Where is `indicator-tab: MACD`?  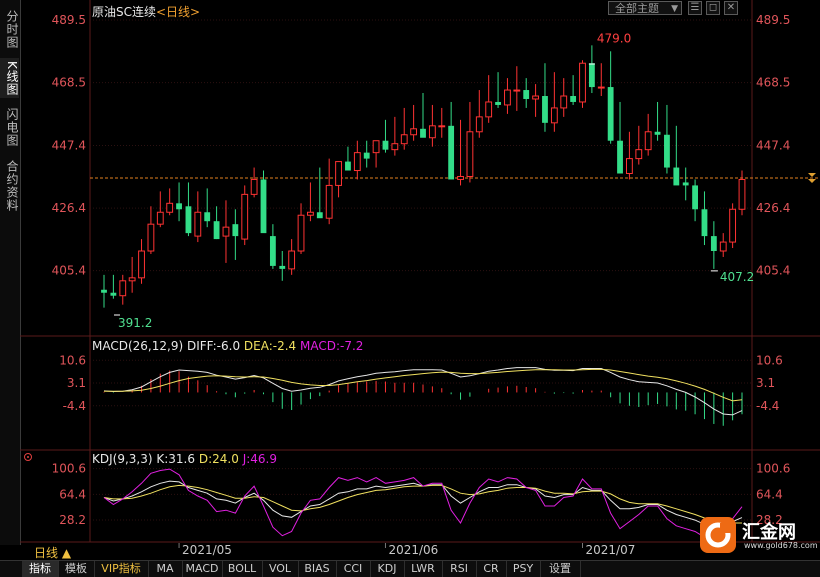 indicator-tab: MACD is located at coordinates (202, 569).